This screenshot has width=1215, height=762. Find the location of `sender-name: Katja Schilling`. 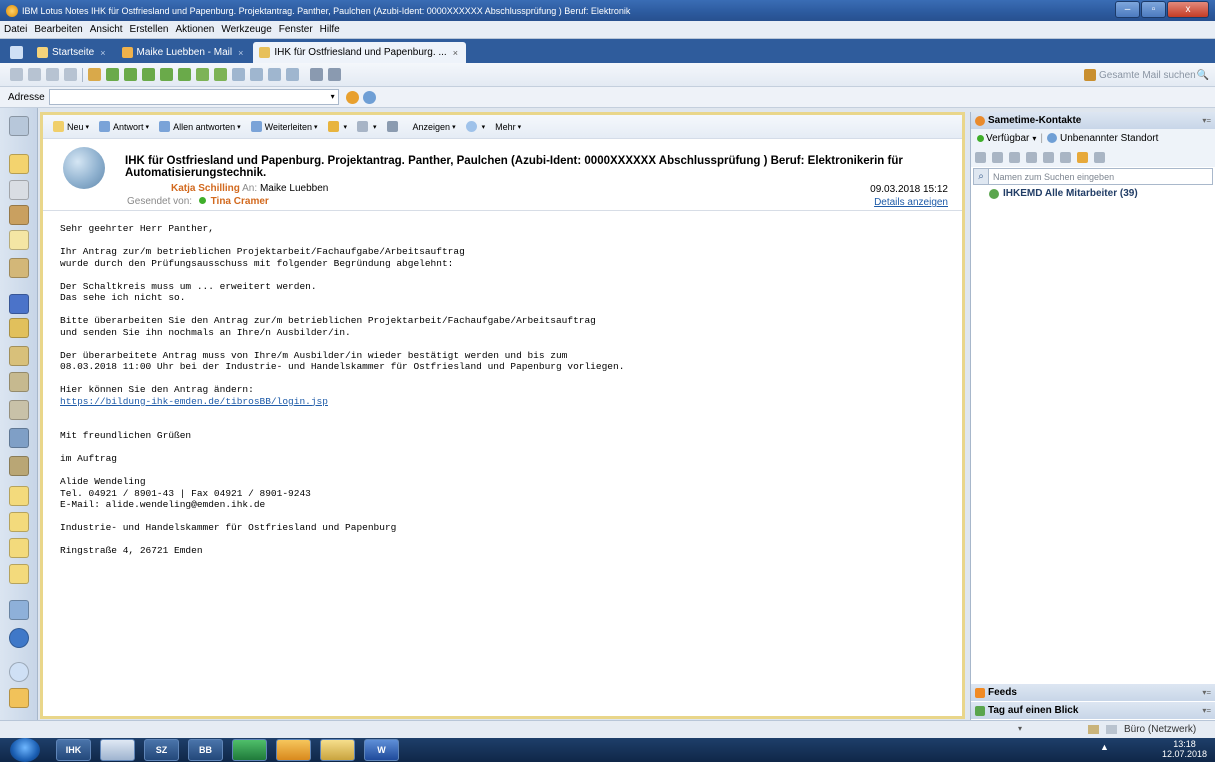

sender-name: Katja Schilling is located at coordinates (205, 188).